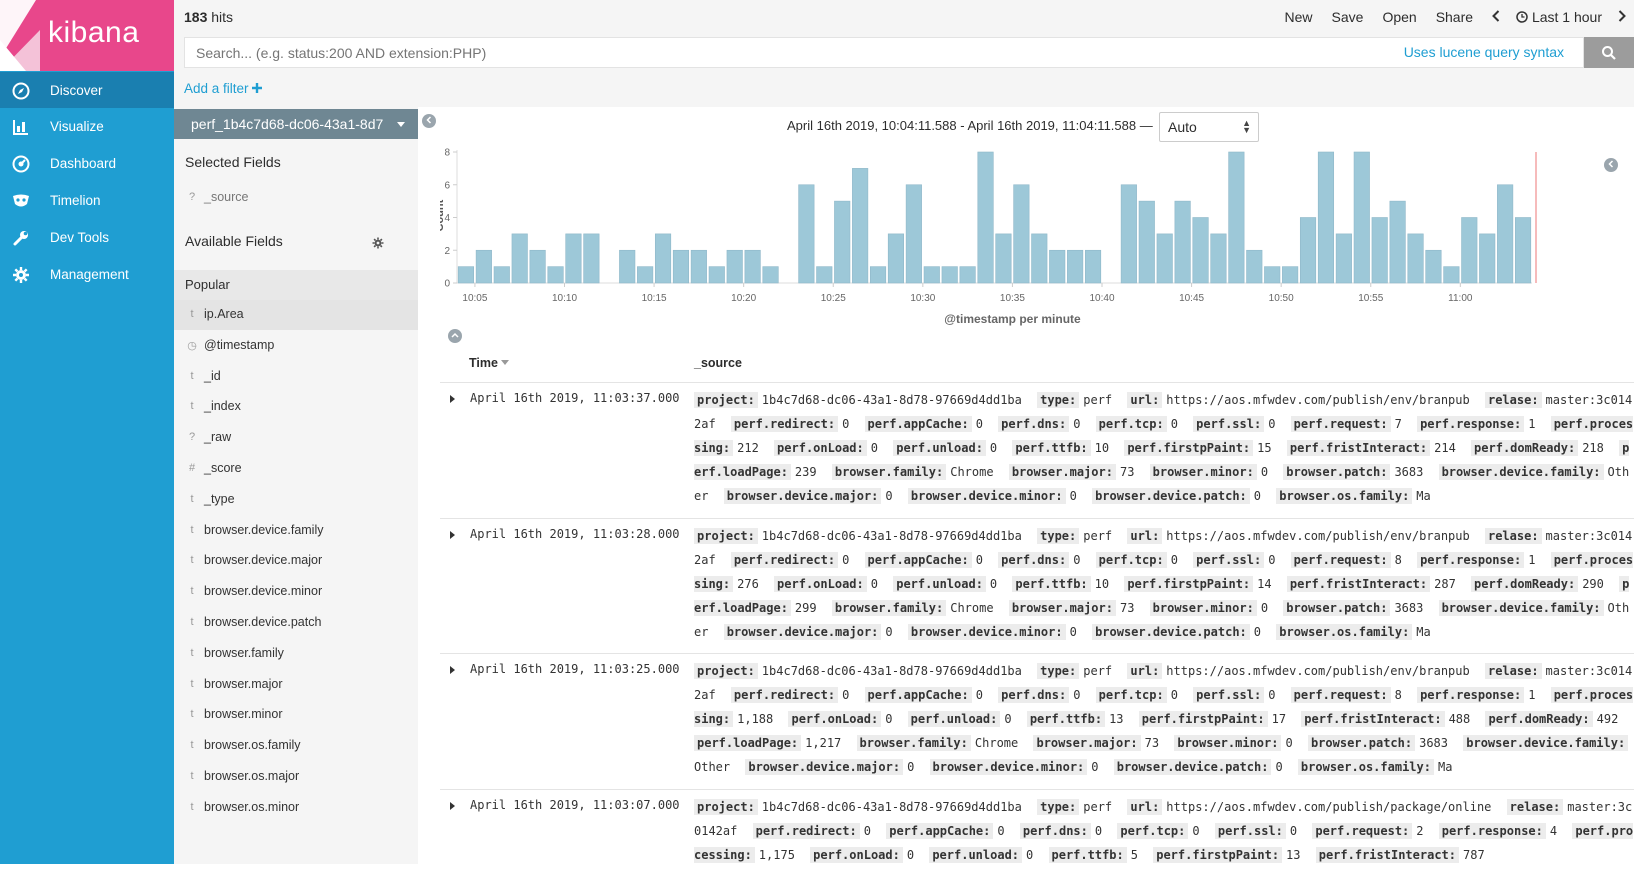  I want to click on time-prev-button, so click(1496, 17).